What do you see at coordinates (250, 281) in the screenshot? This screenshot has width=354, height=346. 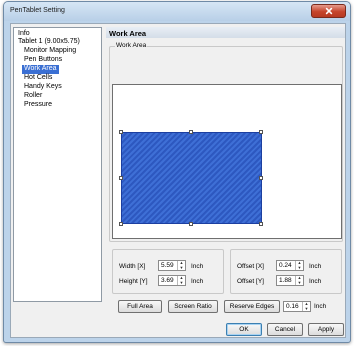 I see `offset-y-label: Offset [Y]` at bounding box center [250, 281].